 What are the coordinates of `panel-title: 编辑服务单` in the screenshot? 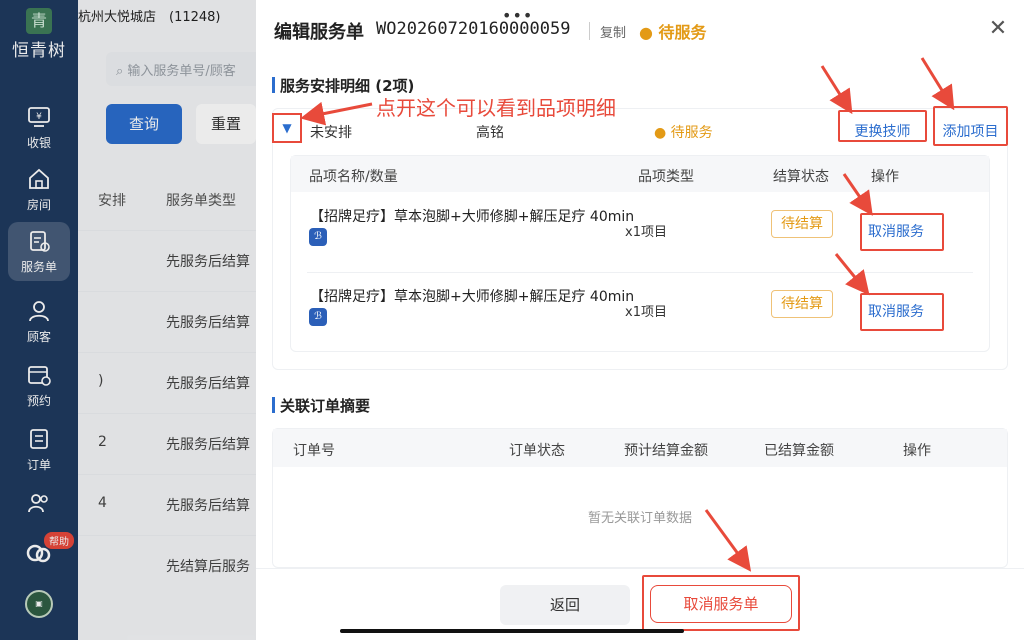 It's located at (319, 32).